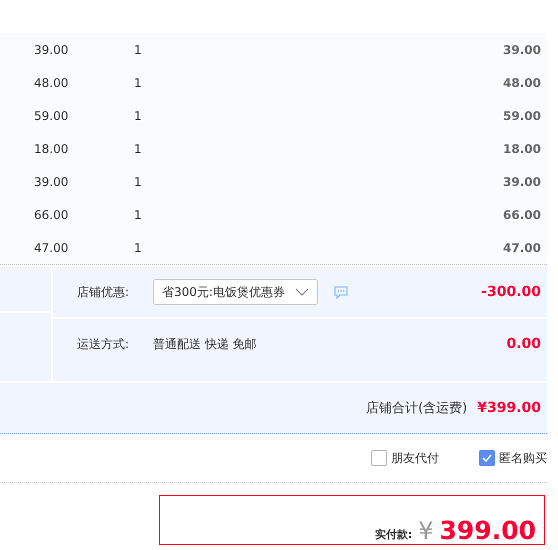  Describe the element at coordinates (103, 292) in the screenshot. I see `discount-label: 店铺优惠:` at that location.